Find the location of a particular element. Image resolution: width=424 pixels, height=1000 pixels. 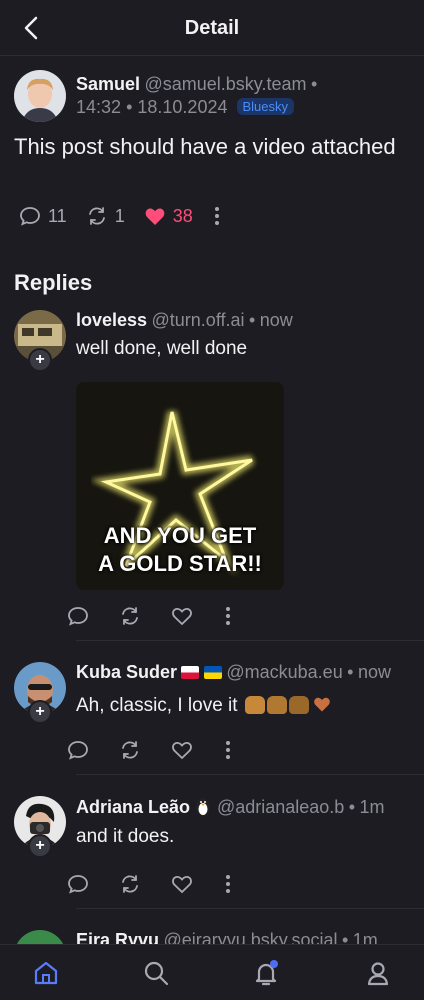

penguin-icon is located at coordinates (203, 807).